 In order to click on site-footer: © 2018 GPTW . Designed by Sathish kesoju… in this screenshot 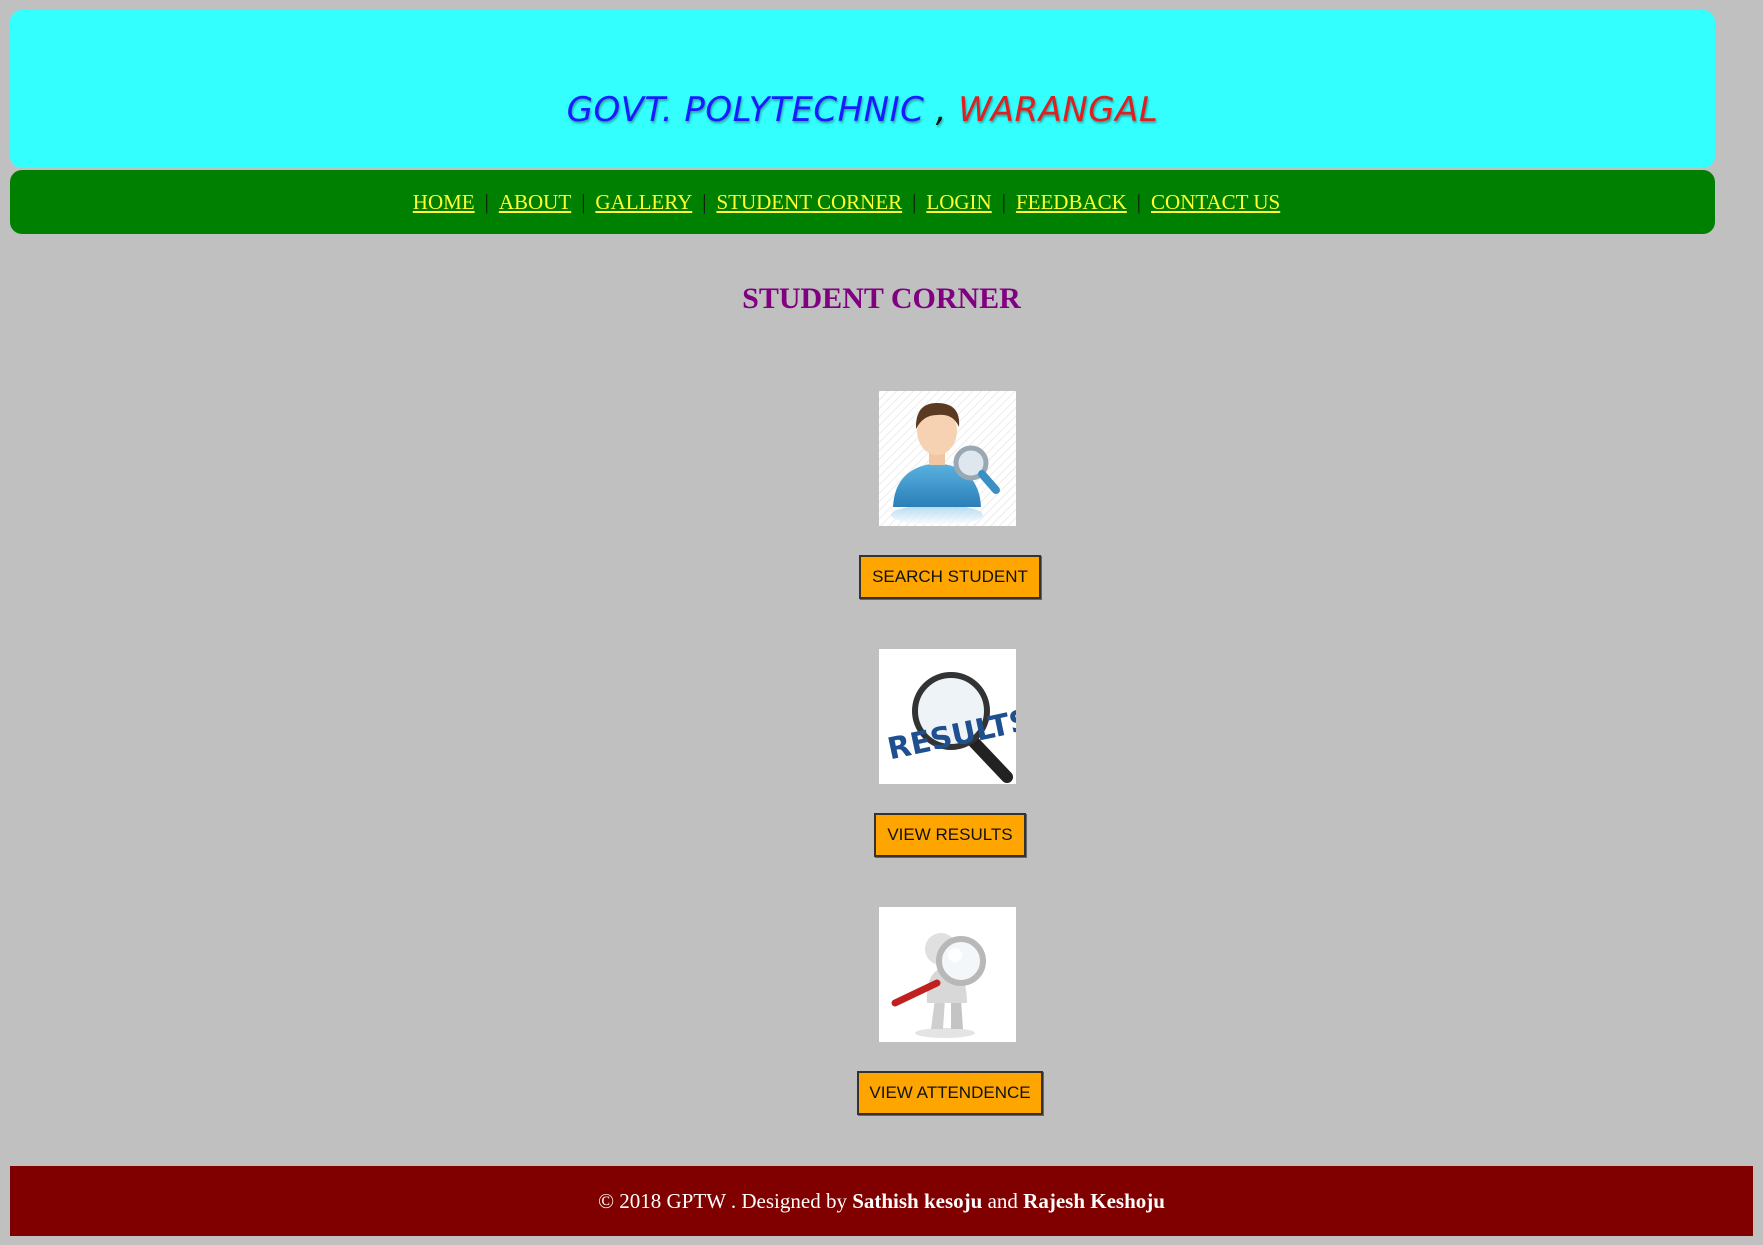, I will do `click(881, 1201)`.